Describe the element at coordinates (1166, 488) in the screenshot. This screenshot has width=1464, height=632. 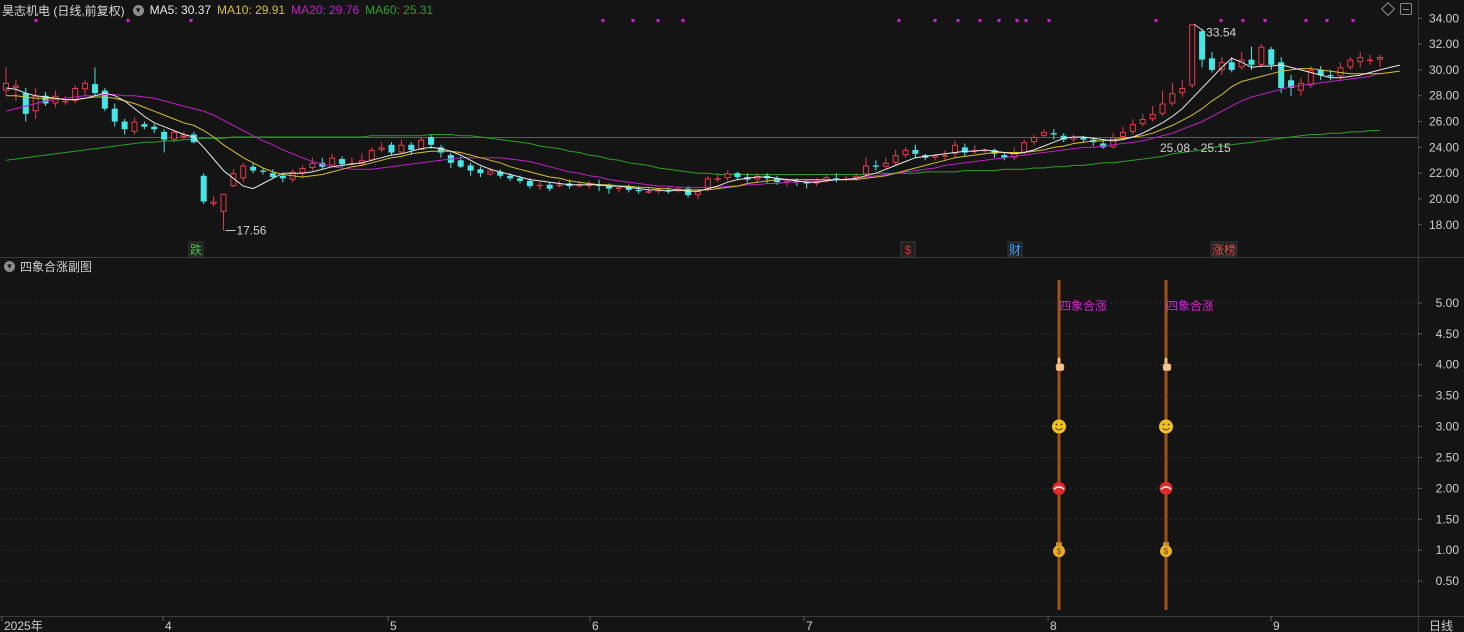
I see `red-ball-icon` at that location.